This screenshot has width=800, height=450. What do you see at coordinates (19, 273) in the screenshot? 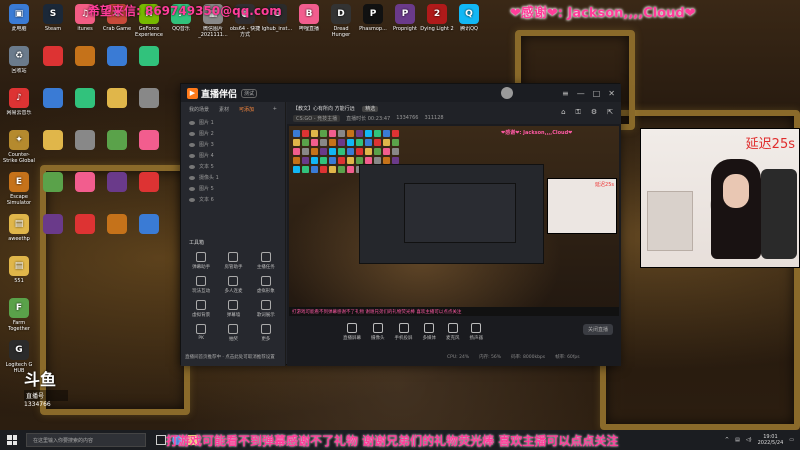
I see `desktop-shortcut: ▤ 551` at bounding box center [19, 273].